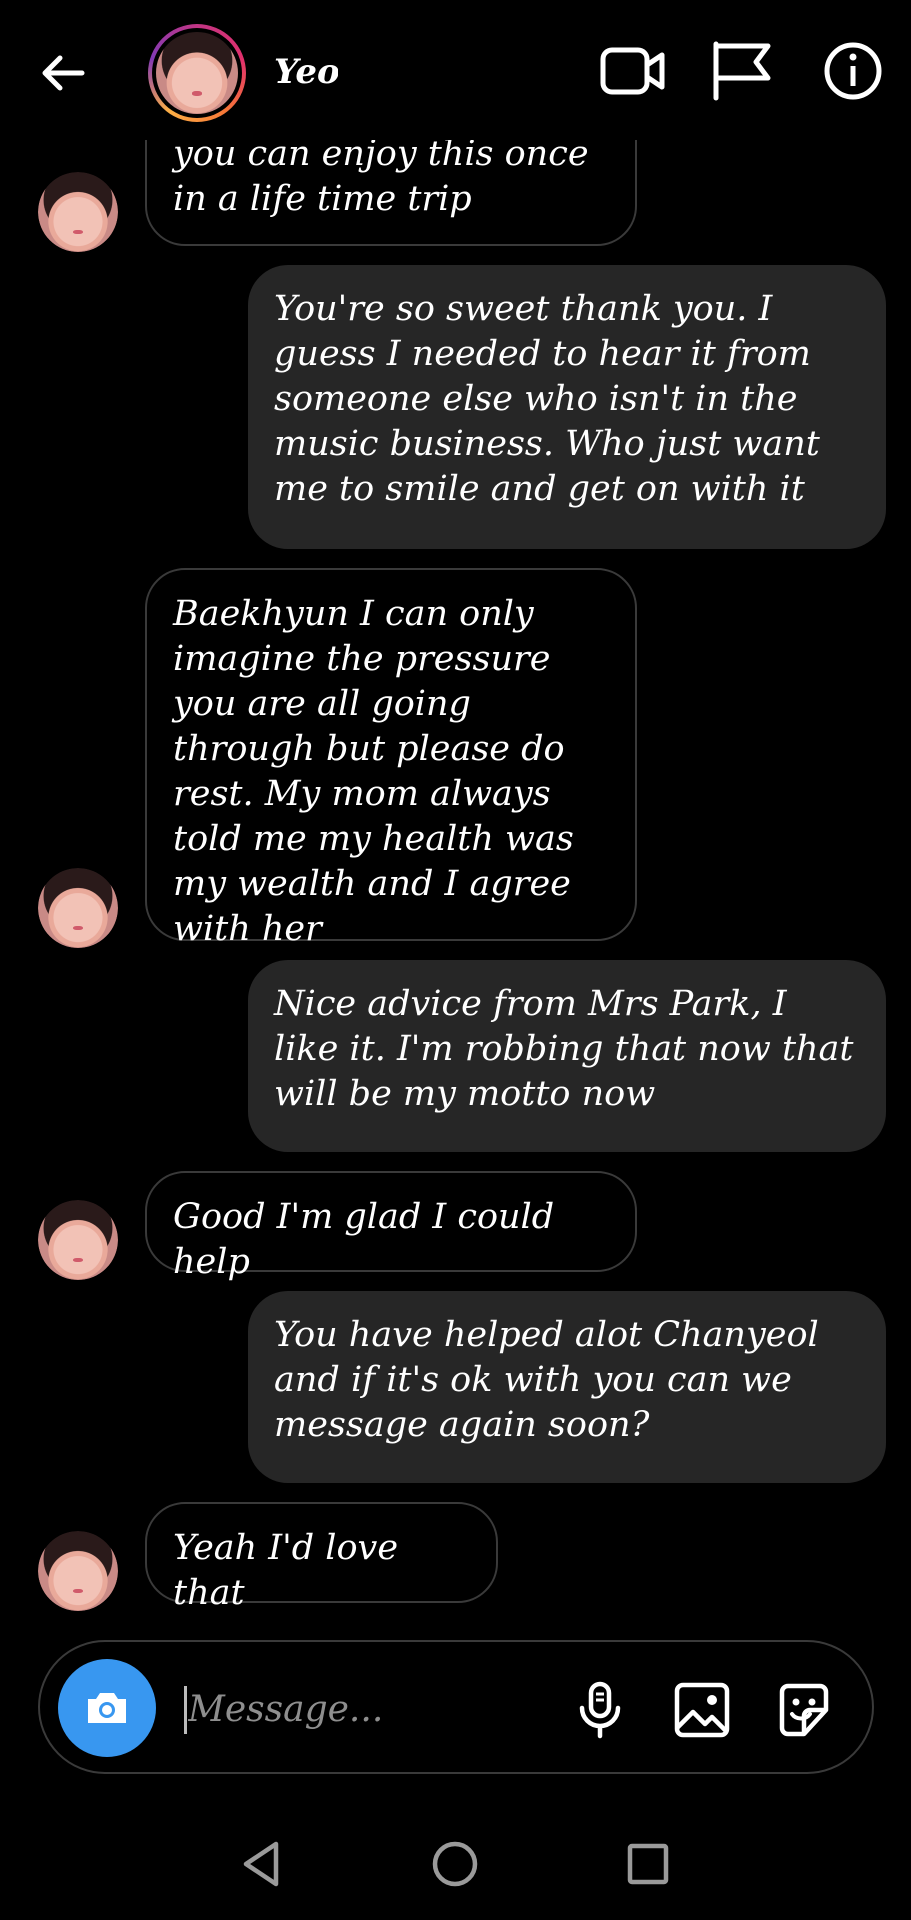 The width and height of the screenshot is (911, 1920). Describe the element at coordinates (702, 1710) in the screenshot. I see `gallery-icon` at that location.